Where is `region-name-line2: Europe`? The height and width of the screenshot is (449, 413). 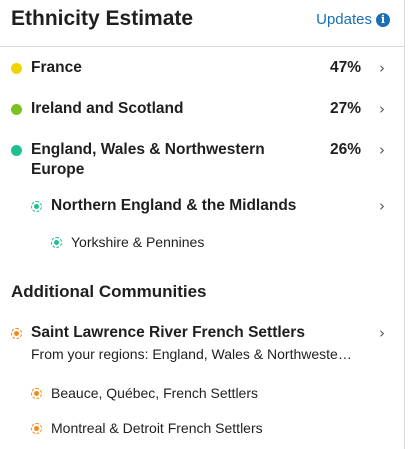 region-name-line2: Europe is located at coordinates (58, 169).